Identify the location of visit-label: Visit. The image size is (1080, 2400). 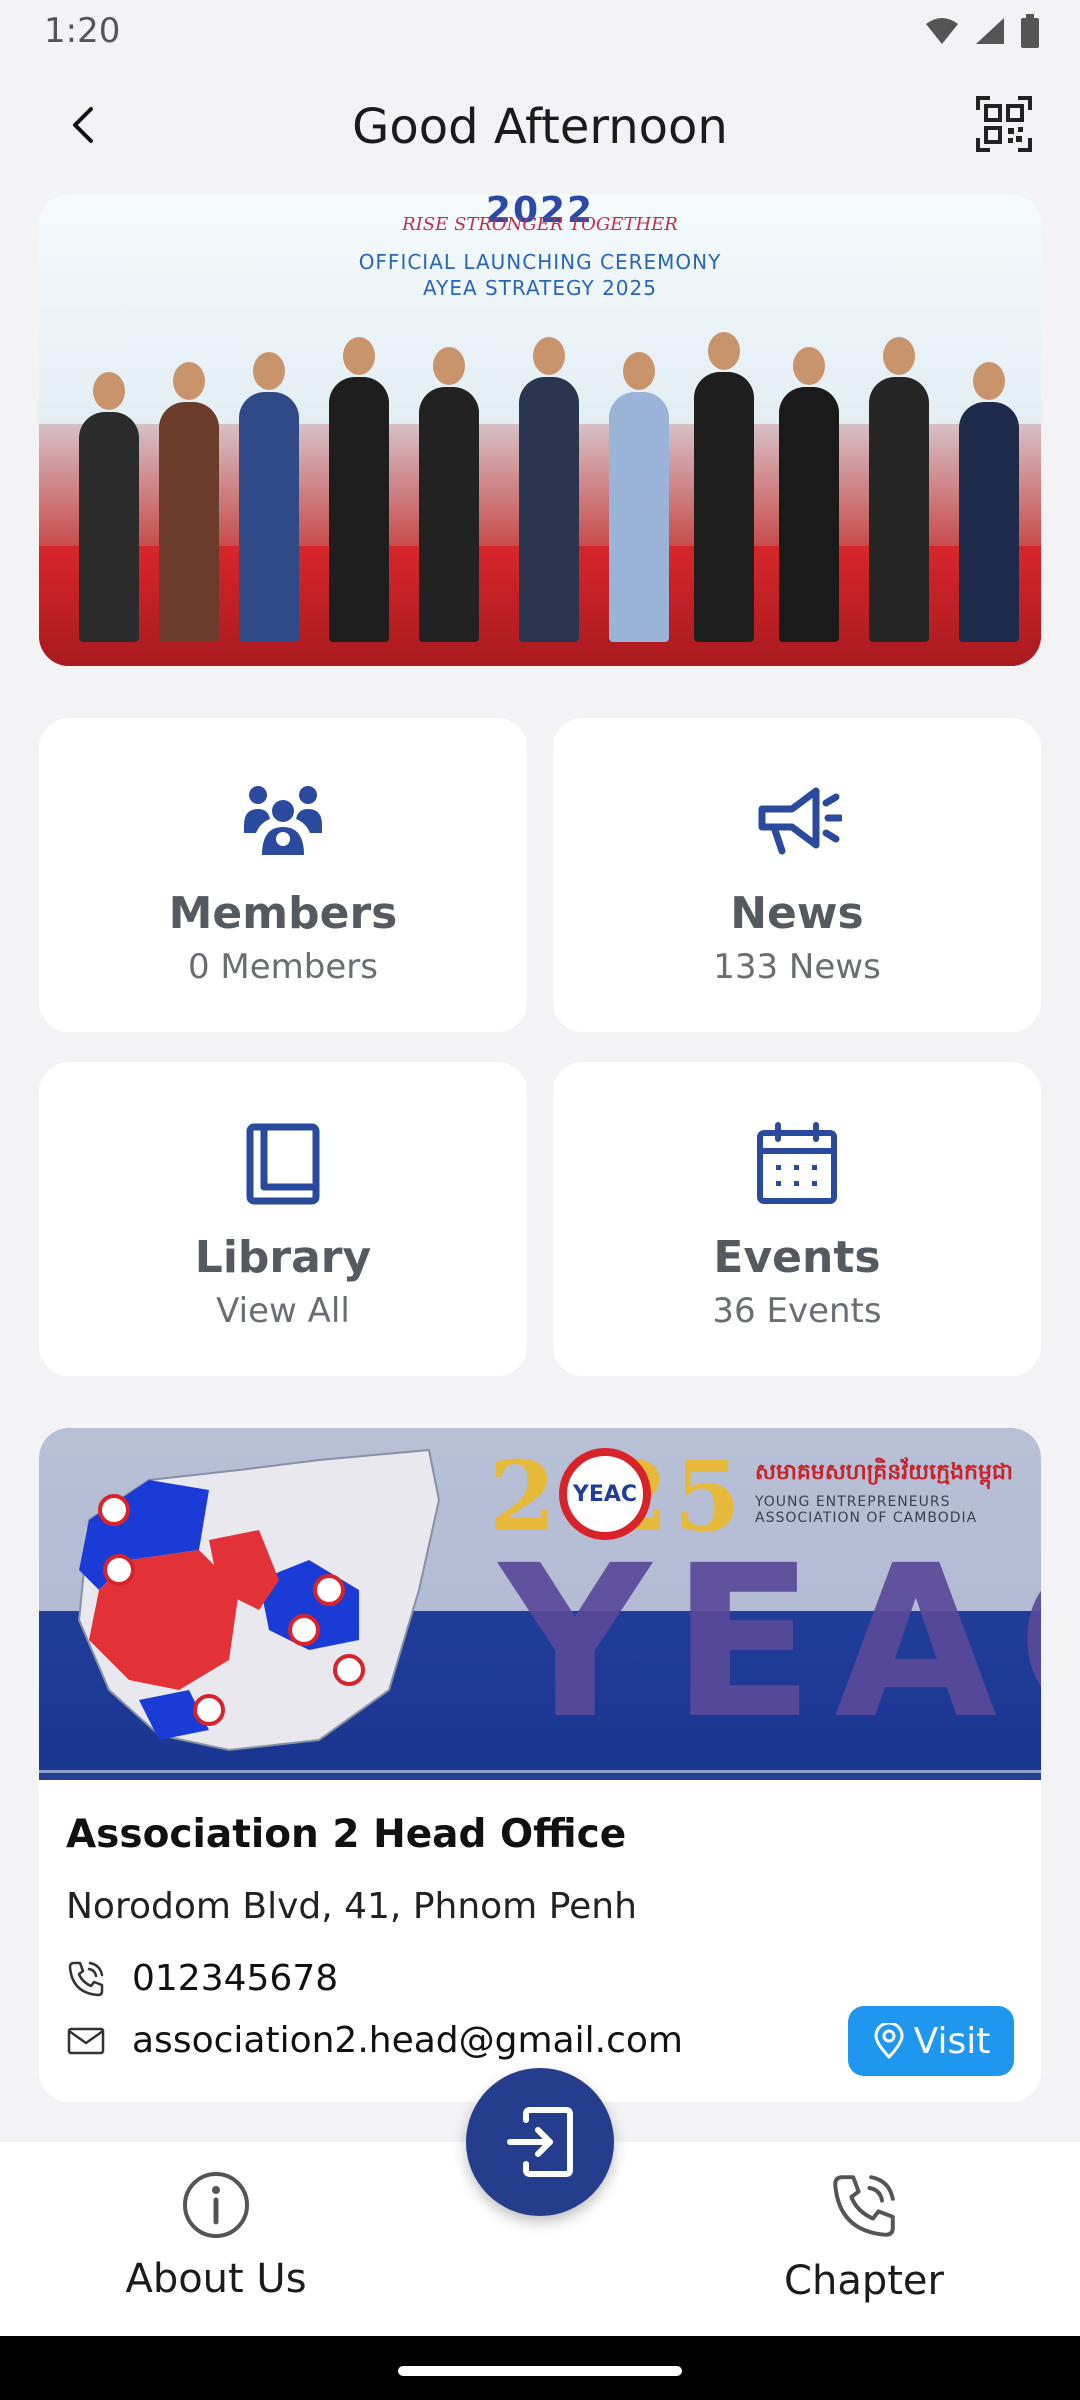
(952, 2041).